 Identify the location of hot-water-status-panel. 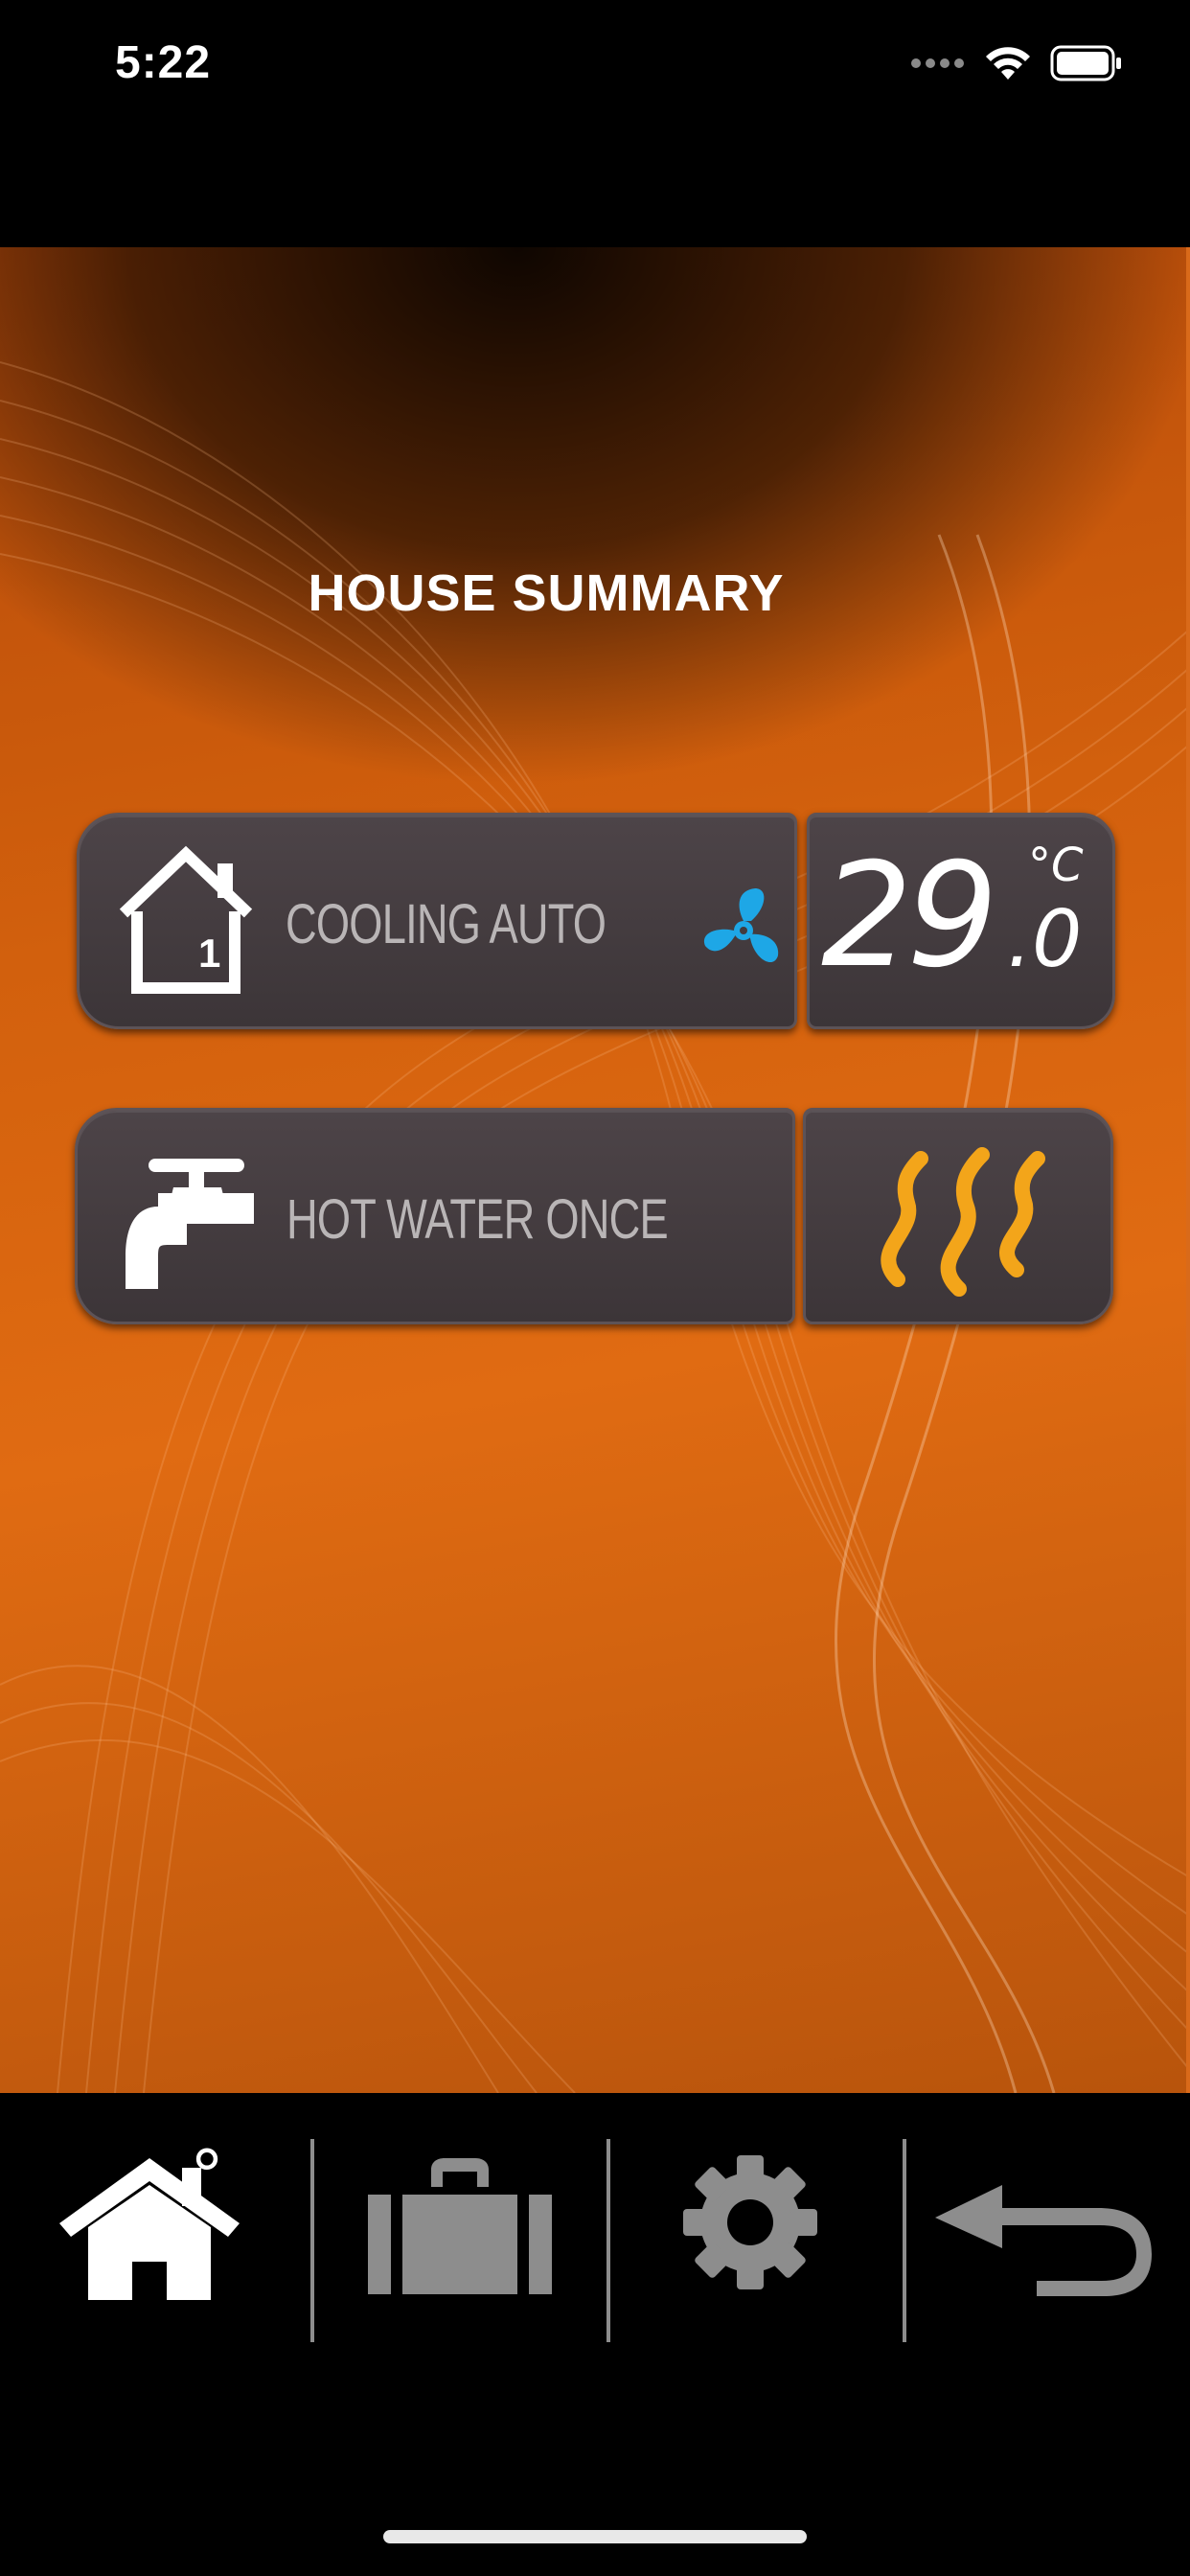
(958, 1216).